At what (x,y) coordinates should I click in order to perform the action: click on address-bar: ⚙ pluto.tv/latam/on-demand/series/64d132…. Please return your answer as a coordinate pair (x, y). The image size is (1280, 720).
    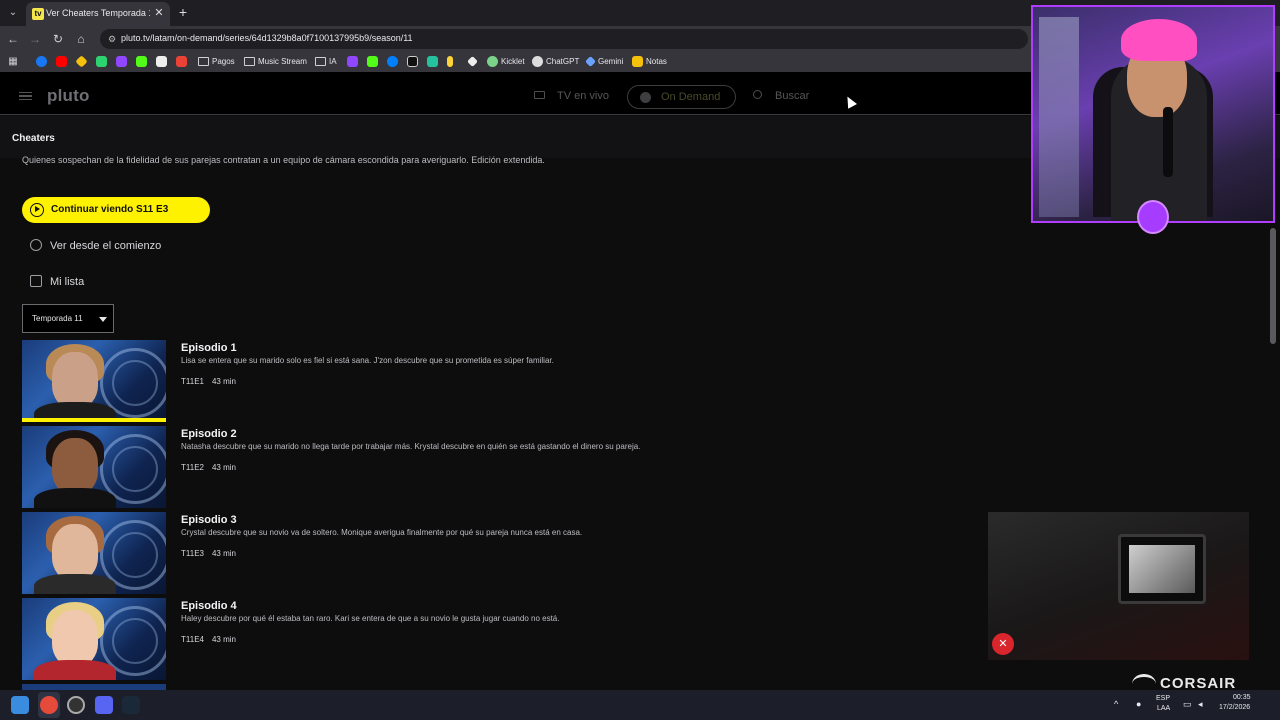
    Looking at the image, I should click on (564, 39).